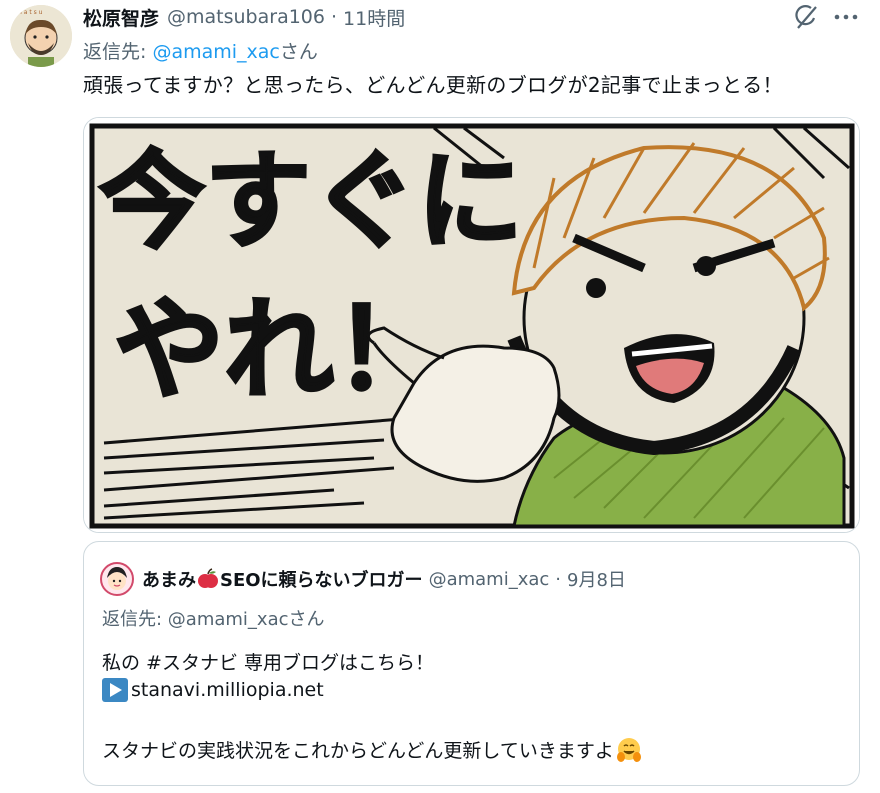 The height and width of the screenshot is (793, 880). Describe the element at coordinates (629, 750) in the screenshot. I see `hugging-face-emoji` at that location.